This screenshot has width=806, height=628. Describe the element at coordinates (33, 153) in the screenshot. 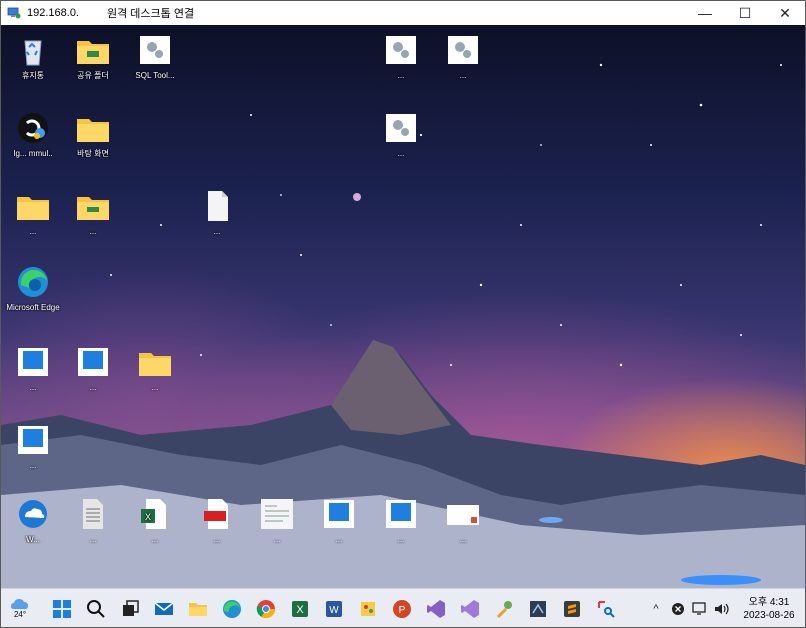

I see `desktop-icon-label: Ig... mmul..` at that location.